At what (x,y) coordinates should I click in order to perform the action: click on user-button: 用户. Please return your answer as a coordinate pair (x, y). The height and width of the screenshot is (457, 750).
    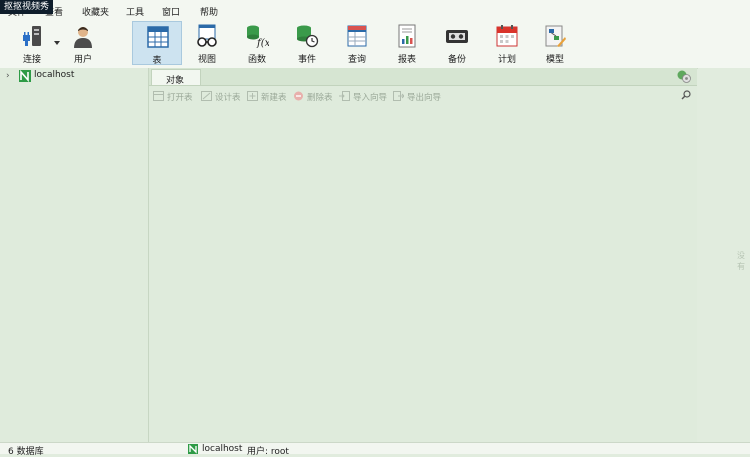
    Looking at the image, I should click on (83, 43).